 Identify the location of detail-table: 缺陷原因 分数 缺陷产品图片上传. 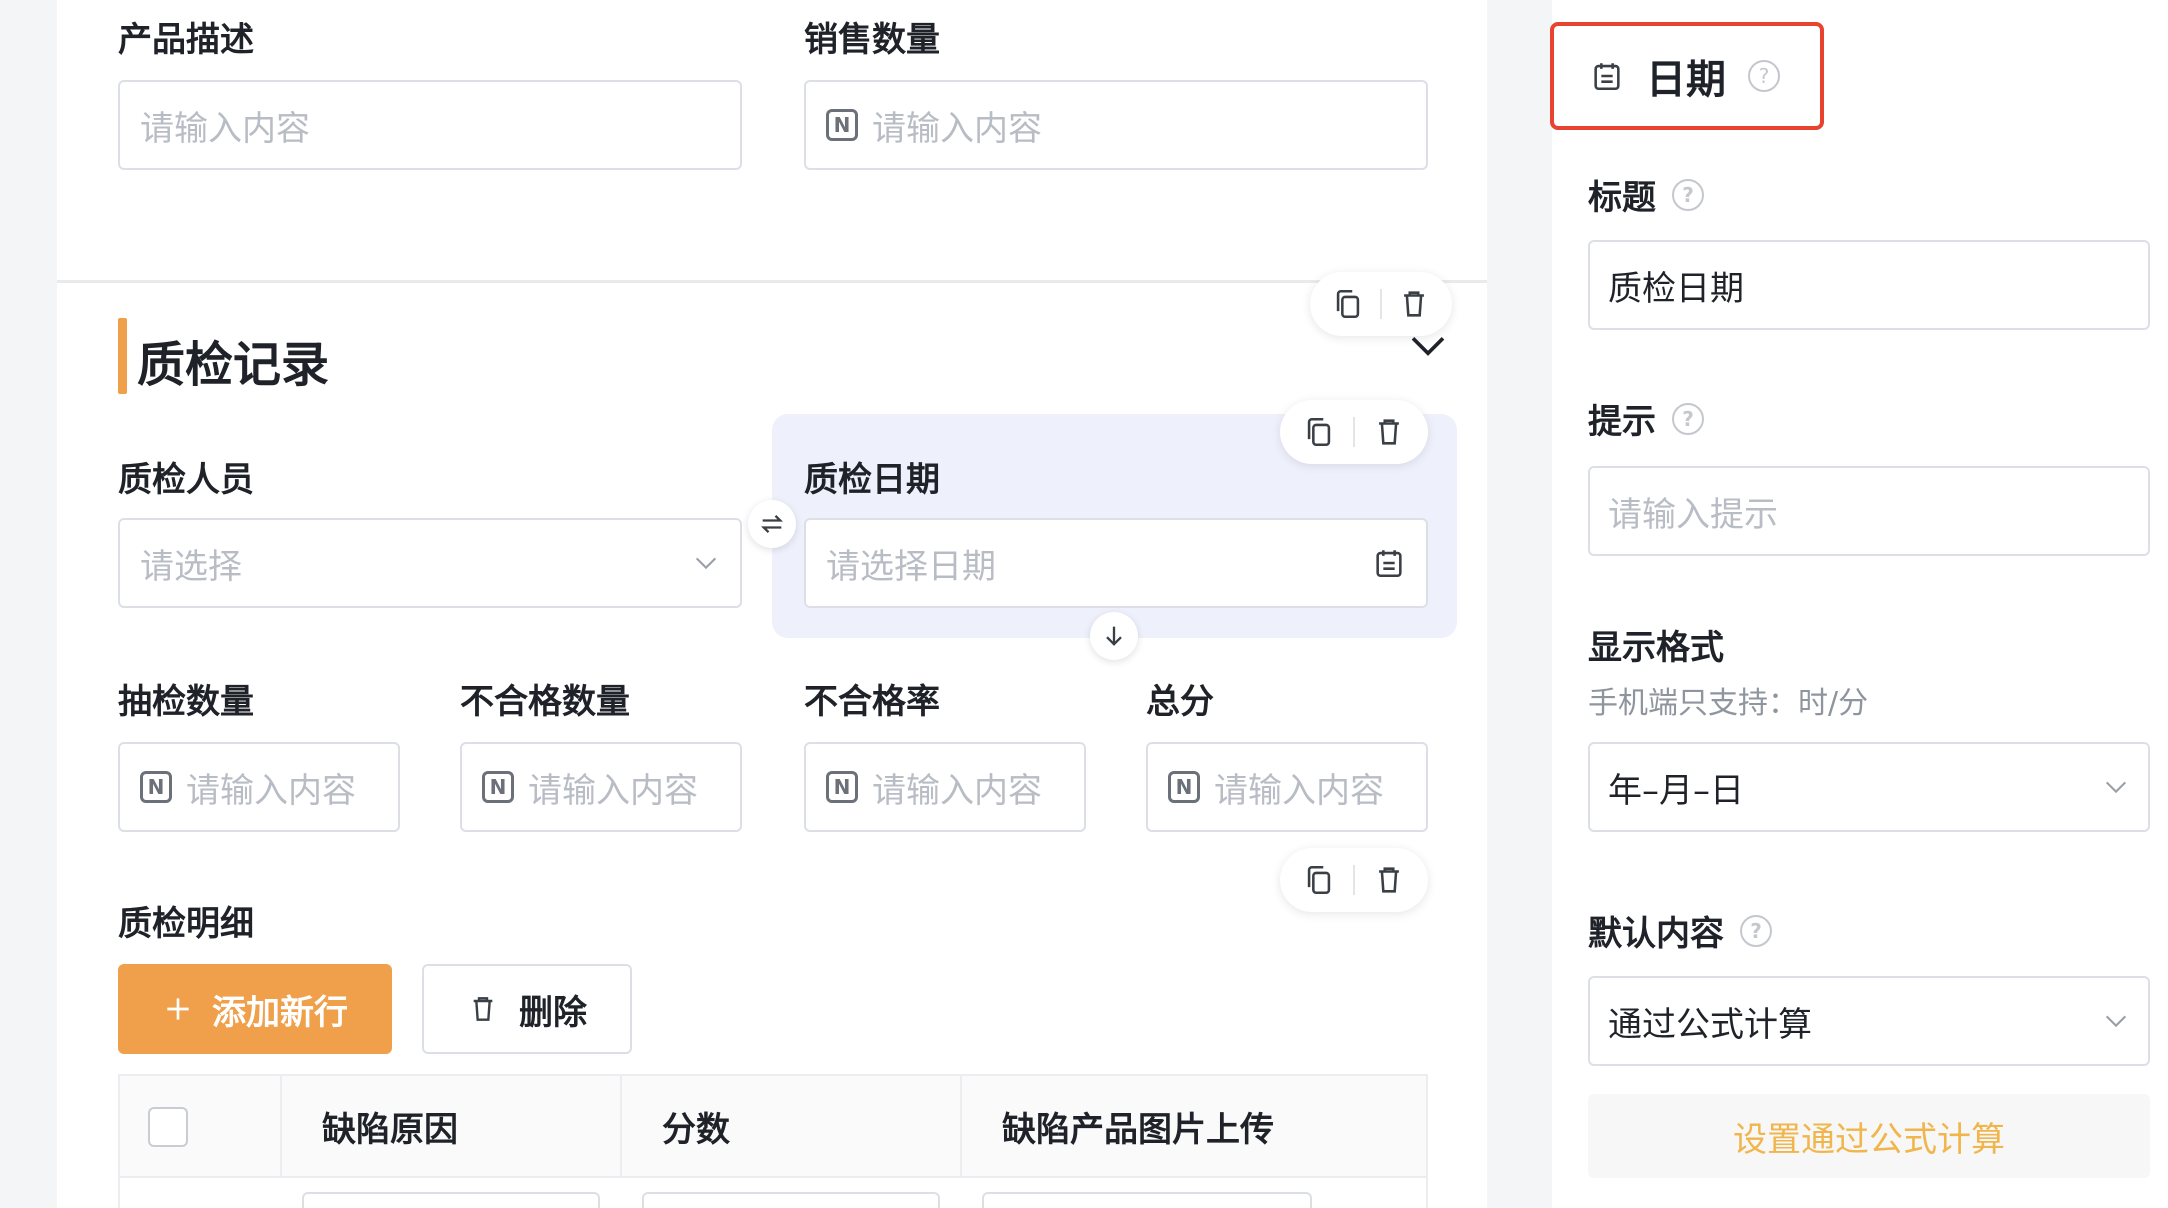
(773, 1141).